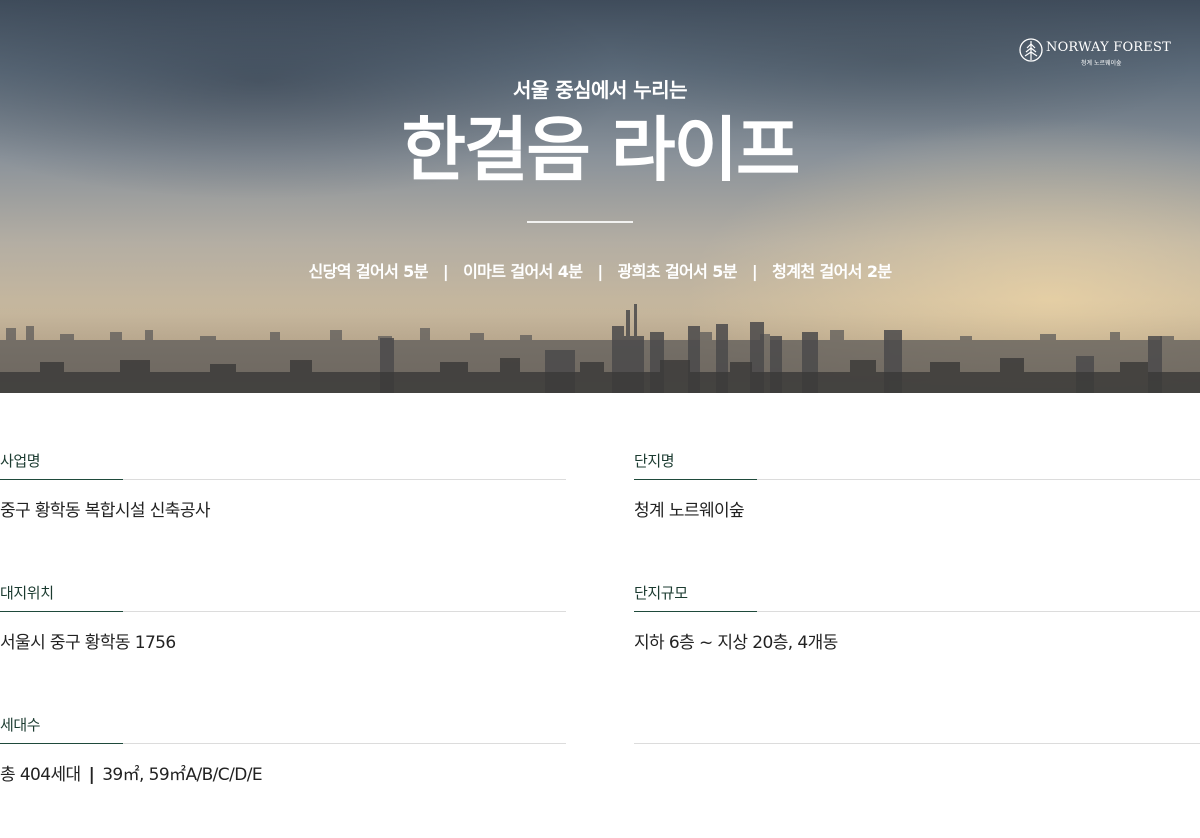 The width and height of the screenshot is (1200, 838). I want to click on info-label: 사업명, so click(20, 461).